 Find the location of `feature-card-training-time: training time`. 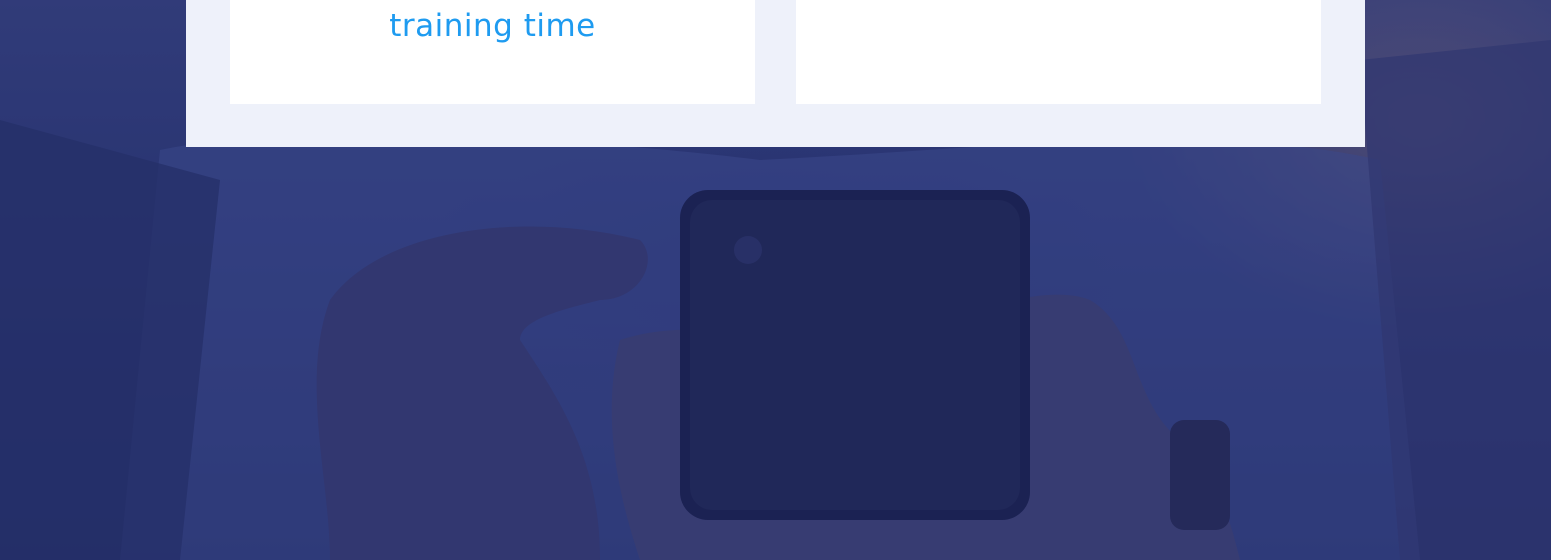

feature-card-training-time: training time is located at coordinates (492, 52).